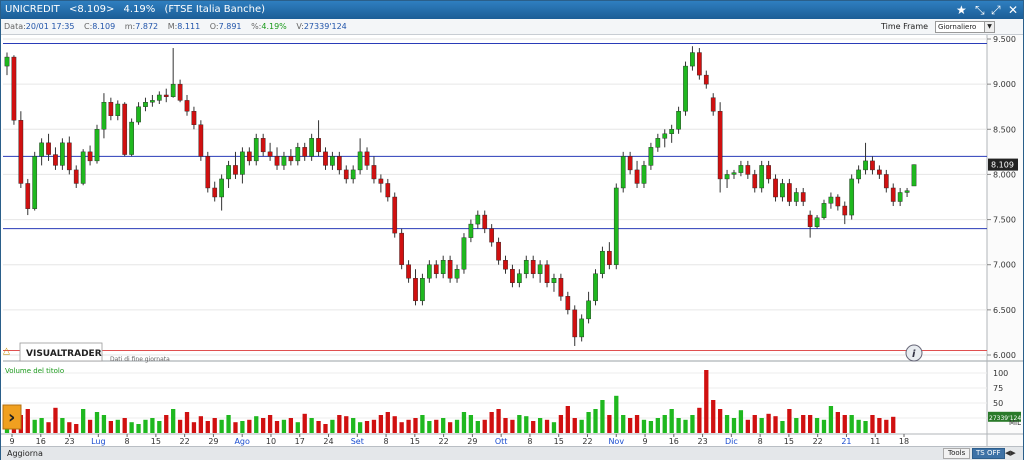 The height and width of the screenshot is (460, 1024). What do you see at coordinates (965, 27) in the screenshot?
I see `timeframe-select: Giornaliero ▼` at bounding box center [965, 27].